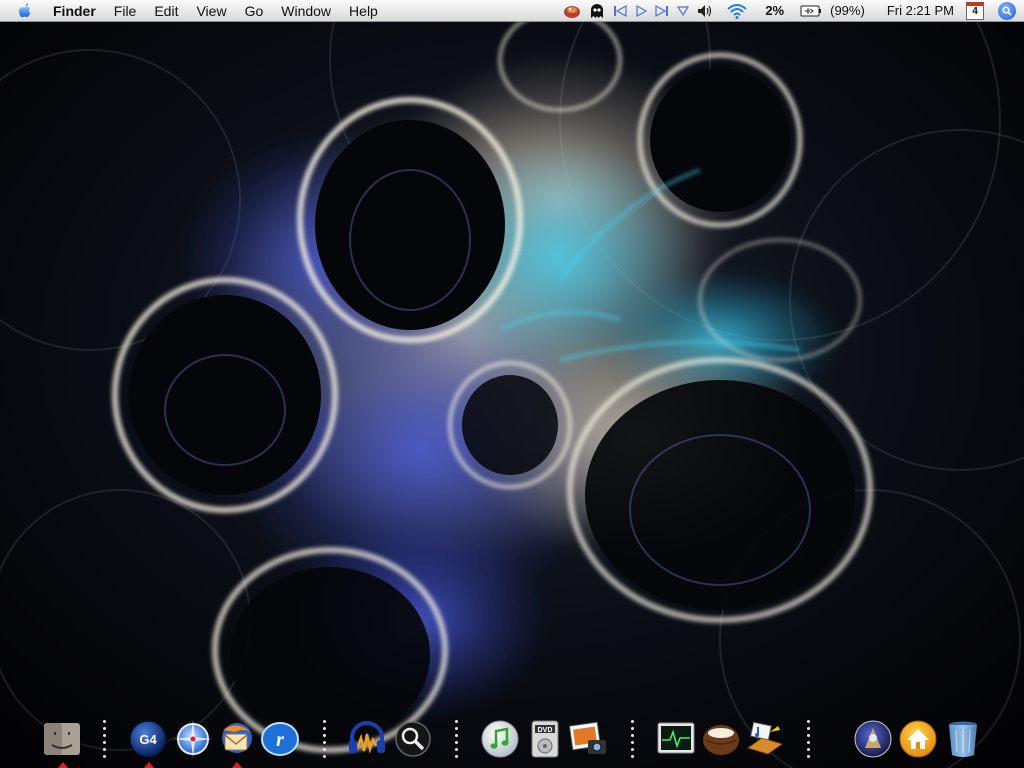 This screenshot has width=1024, height=768. I want to click on g4-icon: G4, so click(148, 739).